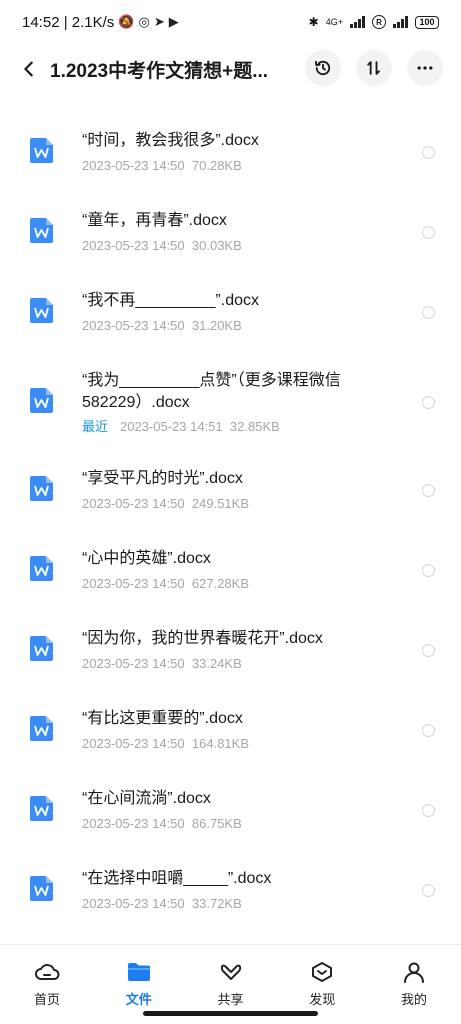 The height and width of the screenshot is (1024, 461). Describe the element at coordinates (170, 140) in the screenshot. I see `file-name: “时间，教会我很多”.docx` at that location.